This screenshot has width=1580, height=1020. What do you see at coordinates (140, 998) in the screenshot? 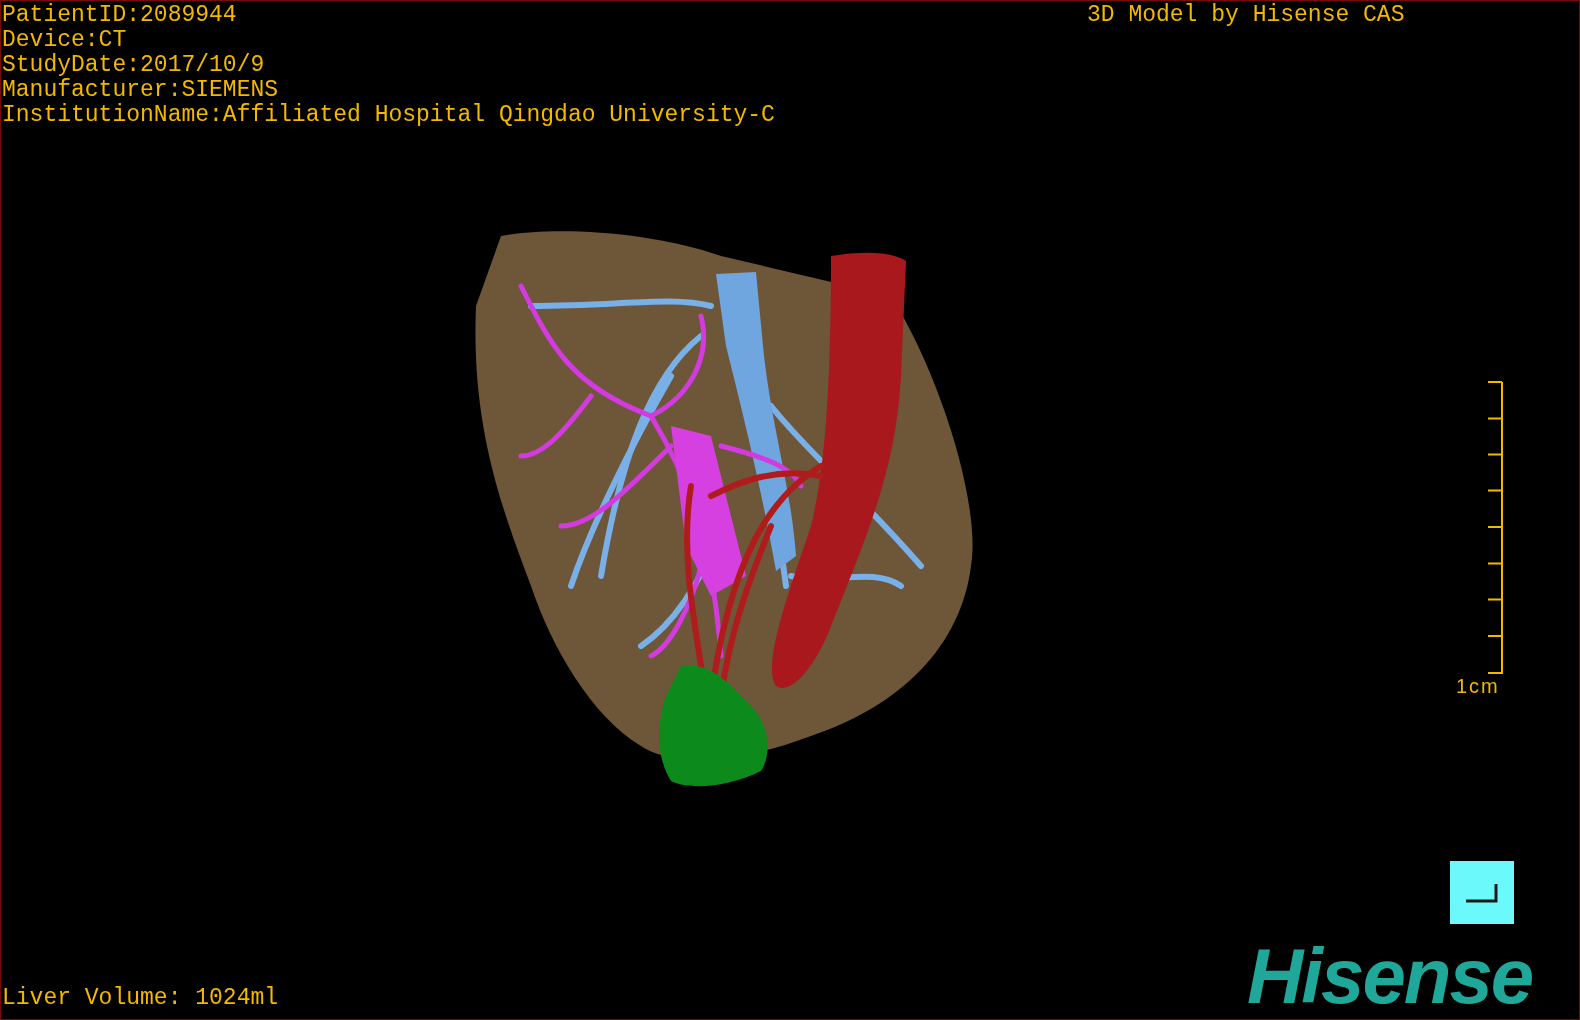
I see `liver-volume: Liver Volume: 1024ml` at bounding box center [140, 998].